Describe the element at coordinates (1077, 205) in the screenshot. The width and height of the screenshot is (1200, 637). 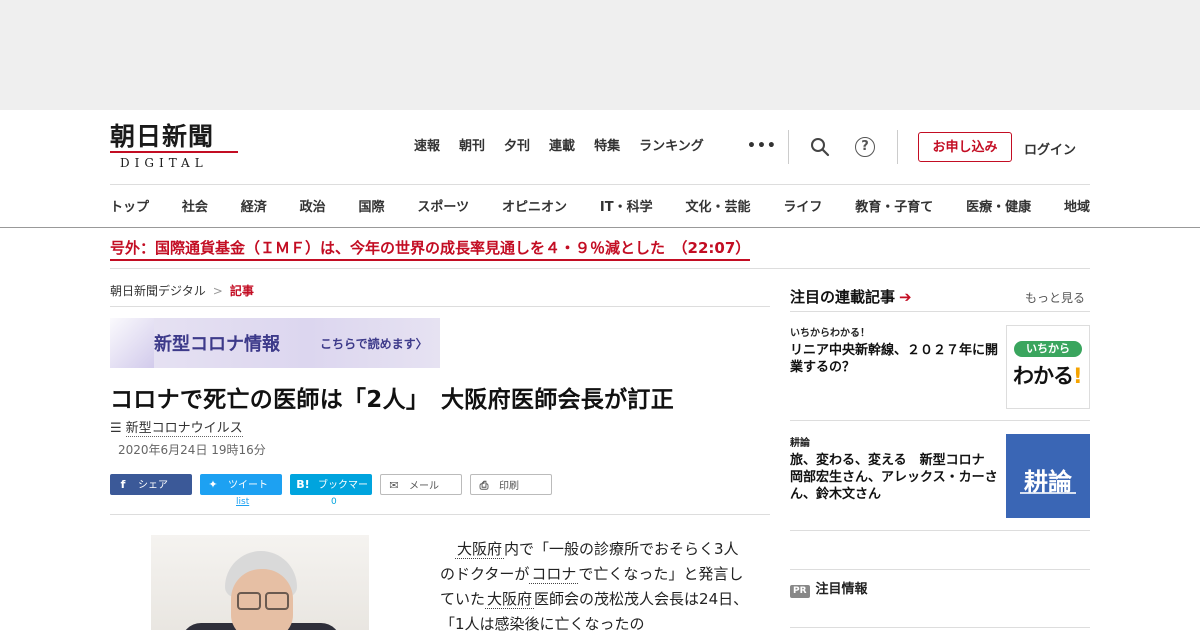
I see `cat-region: 地域` at that location.